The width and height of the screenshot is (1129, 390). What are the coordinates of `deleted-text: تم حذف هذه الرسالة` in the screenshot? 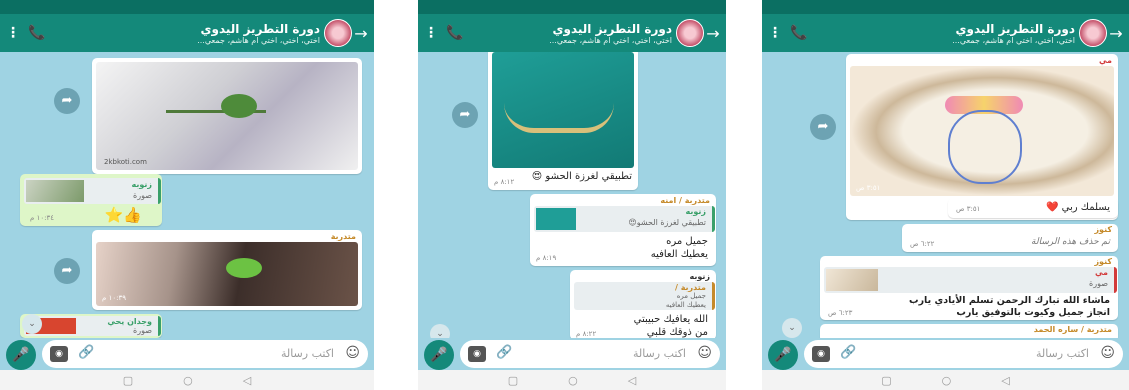 It's located at (1070, 242).